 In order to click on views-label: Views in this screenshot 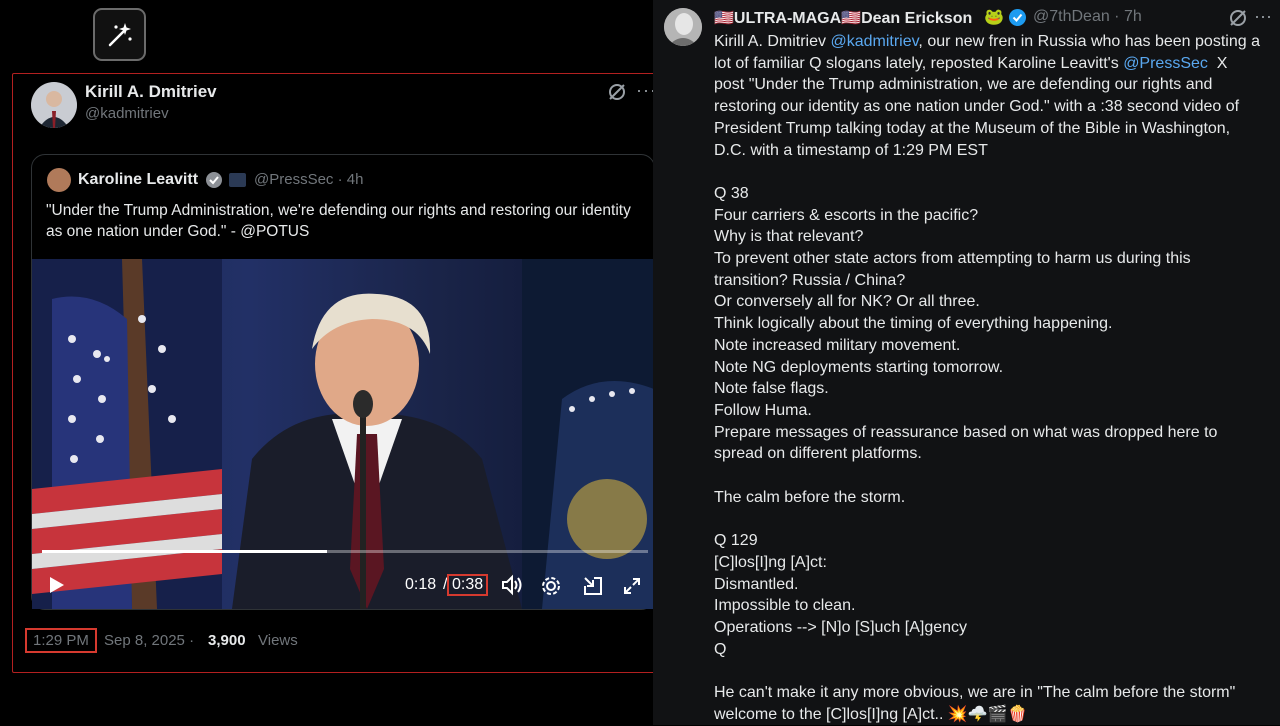, I will do `click(278, 640)`.